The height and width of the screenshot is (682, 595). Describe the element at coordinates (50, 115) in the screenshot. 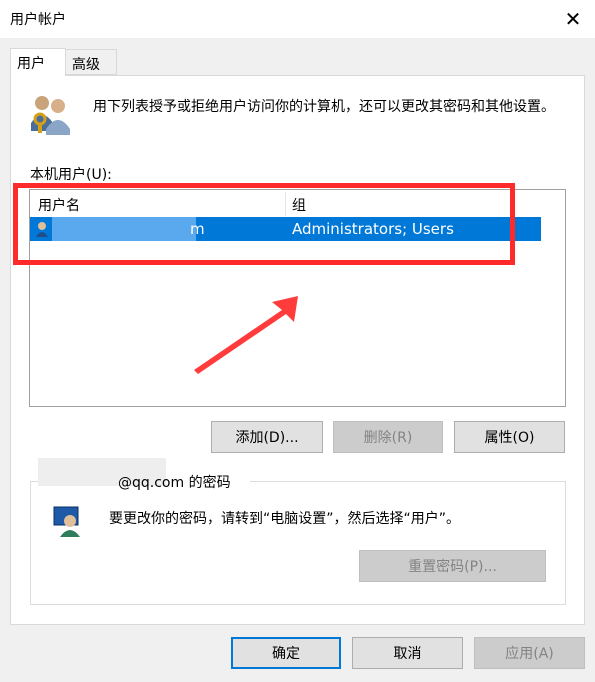

I see `users-key-icon` at that location.